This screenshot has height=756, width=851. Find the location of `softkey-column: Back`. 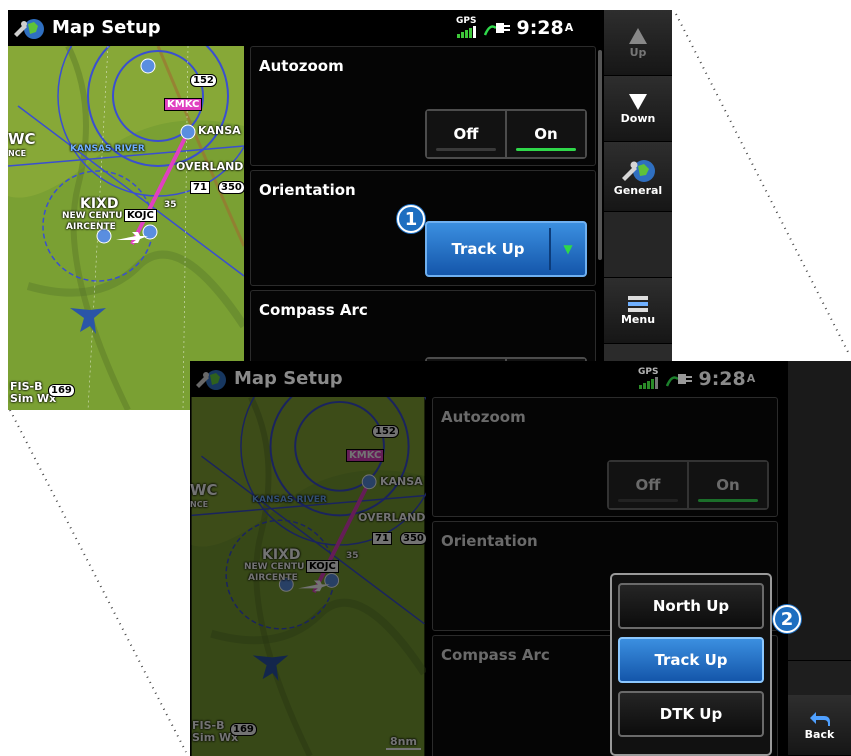

softkey-column: Back is located at coordinates (819, 558).